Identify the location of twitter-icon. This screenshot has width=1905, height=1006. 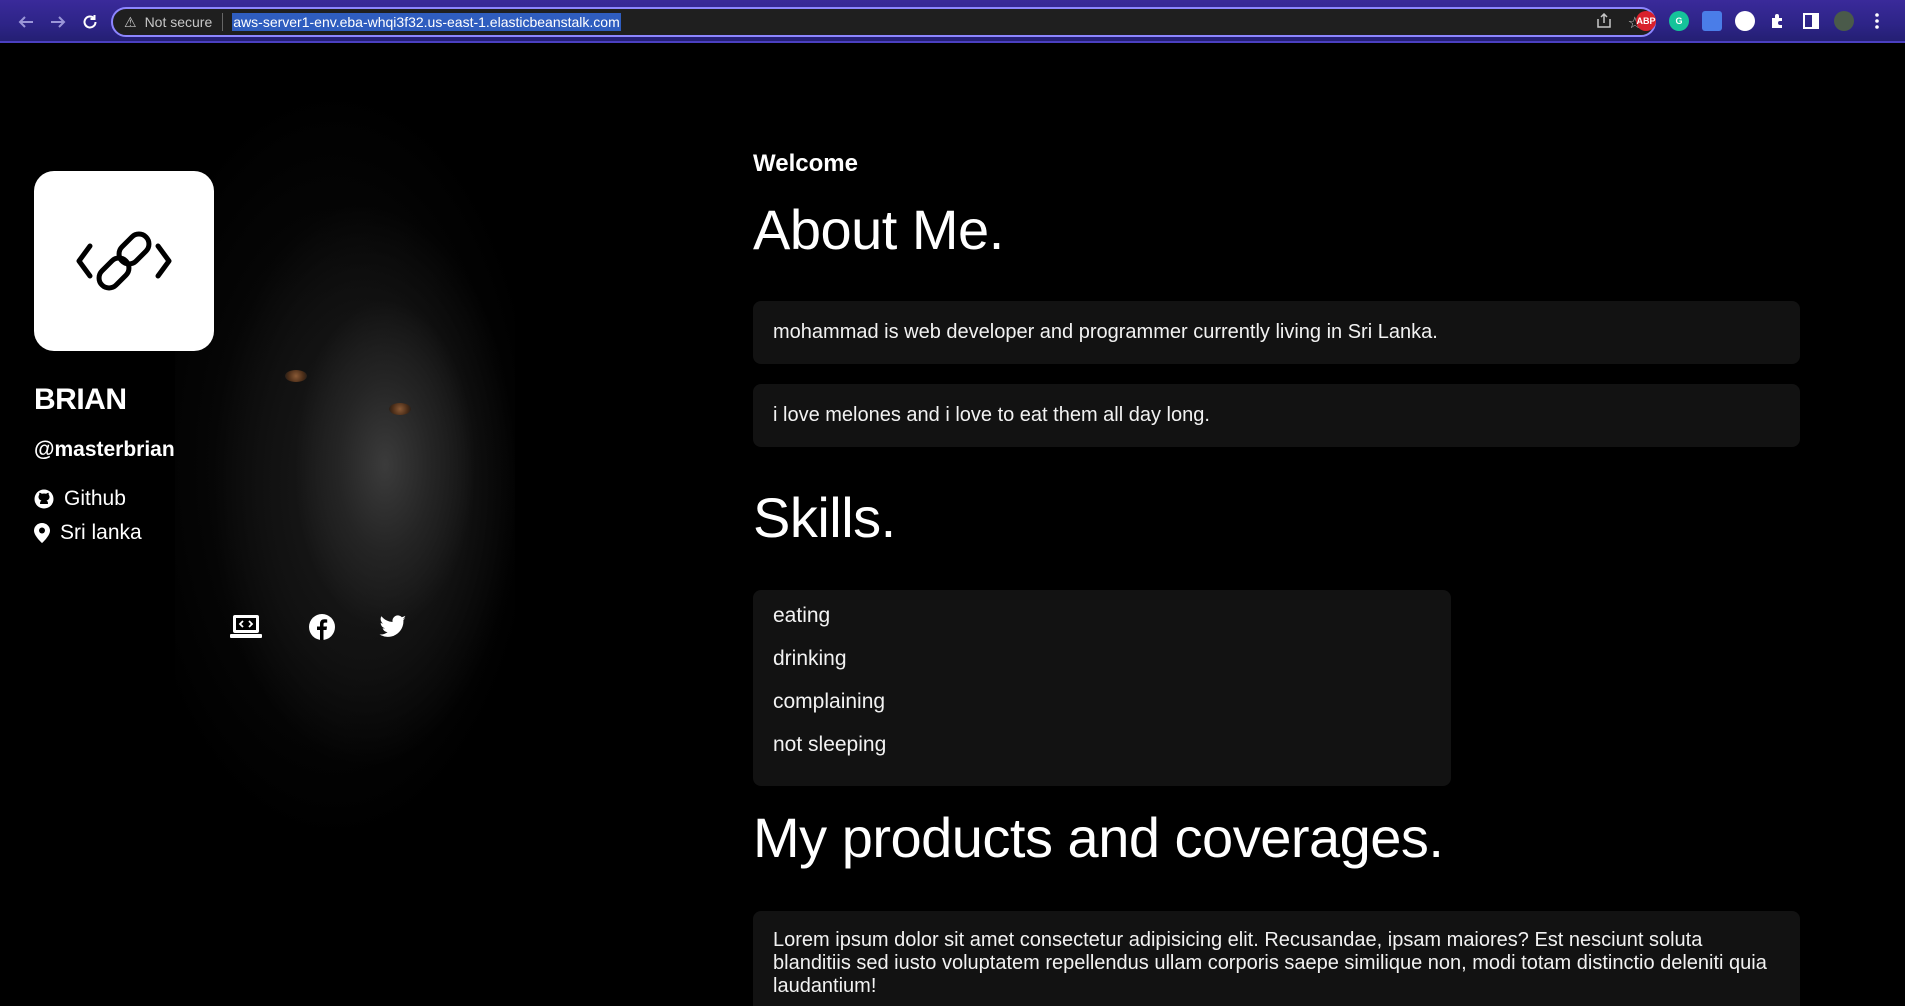
(392, 626).